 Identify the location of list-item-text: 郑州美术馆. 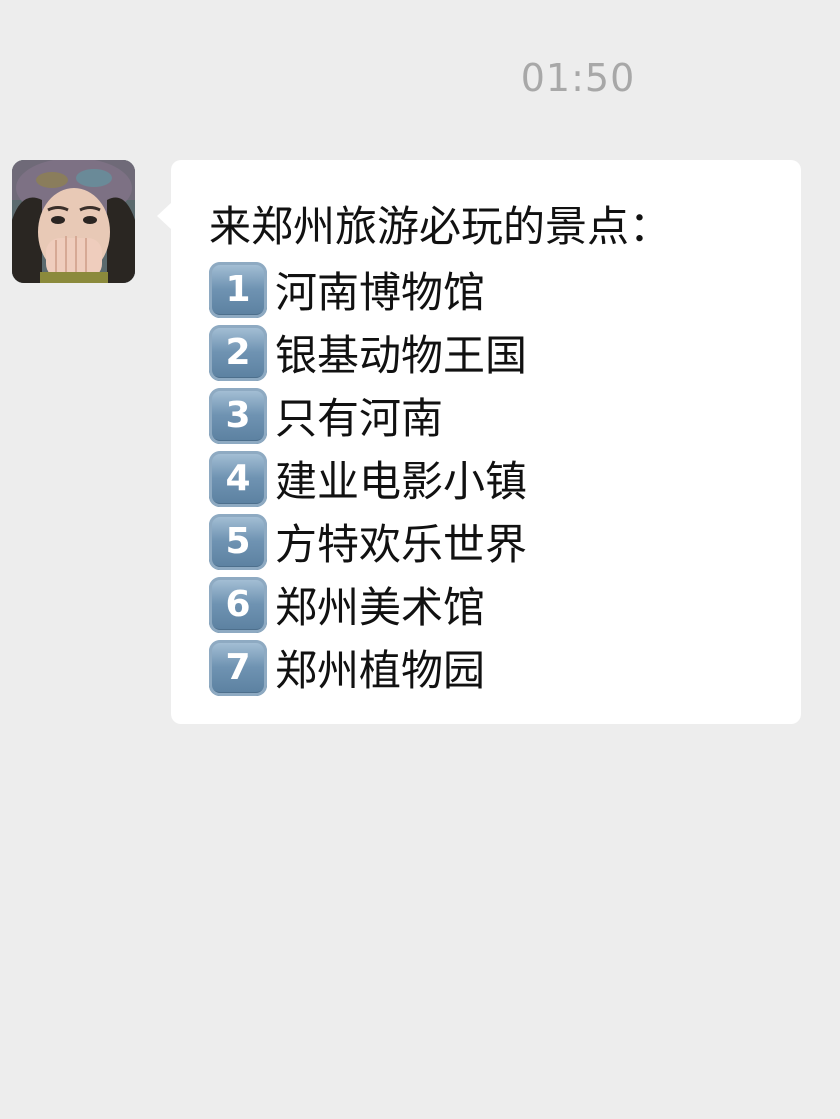
(380, 607).